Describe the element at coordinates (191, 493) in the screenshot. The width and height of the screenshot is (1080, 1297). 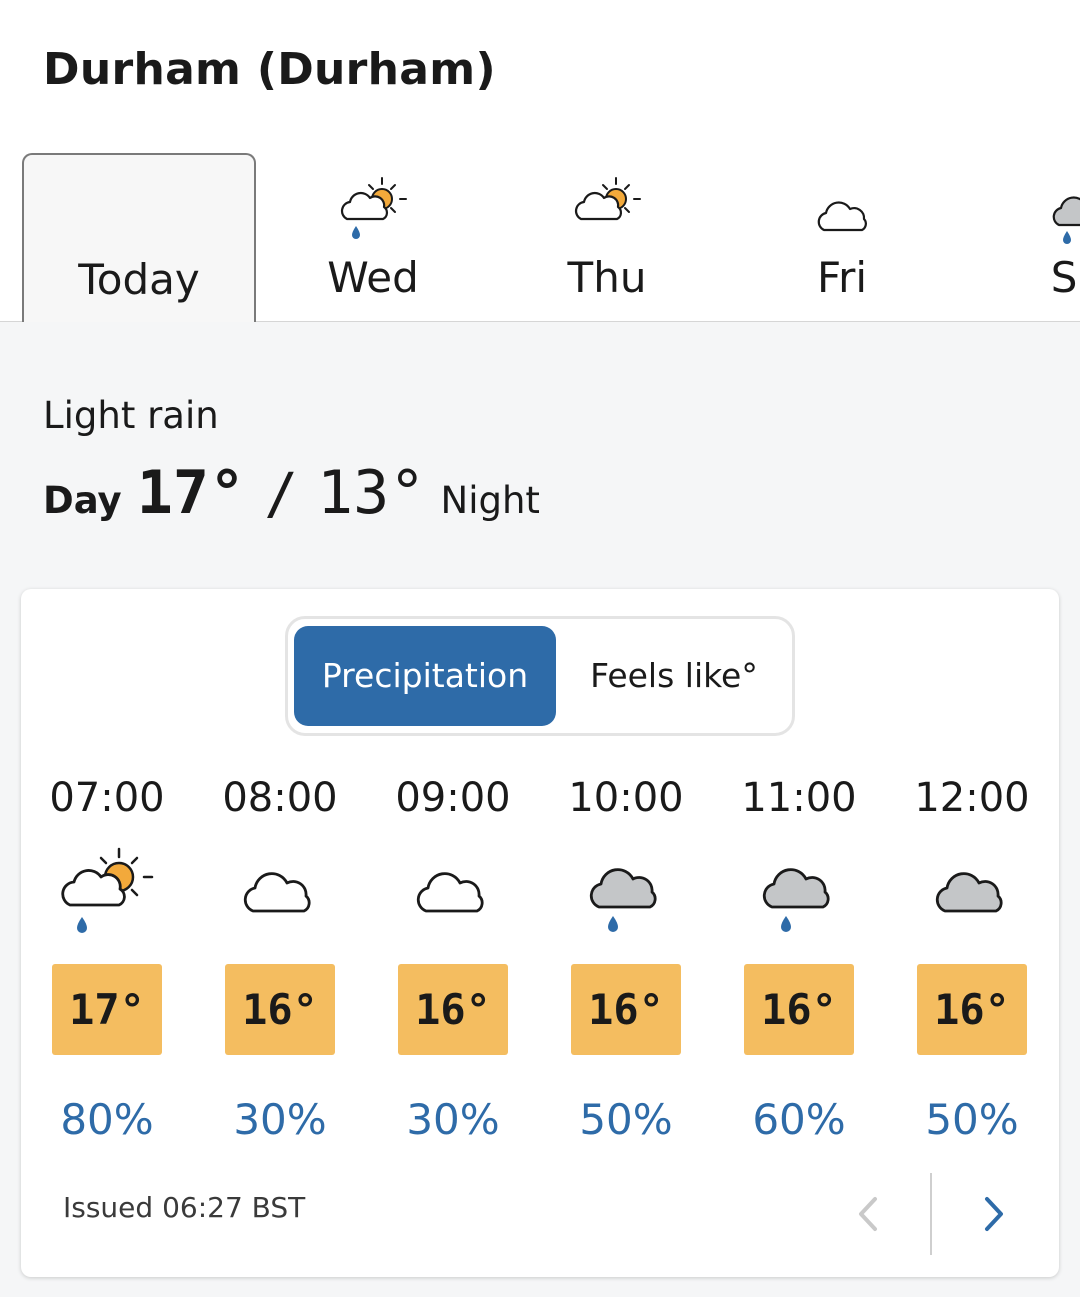
I see `day-temp: 17°` at that location.